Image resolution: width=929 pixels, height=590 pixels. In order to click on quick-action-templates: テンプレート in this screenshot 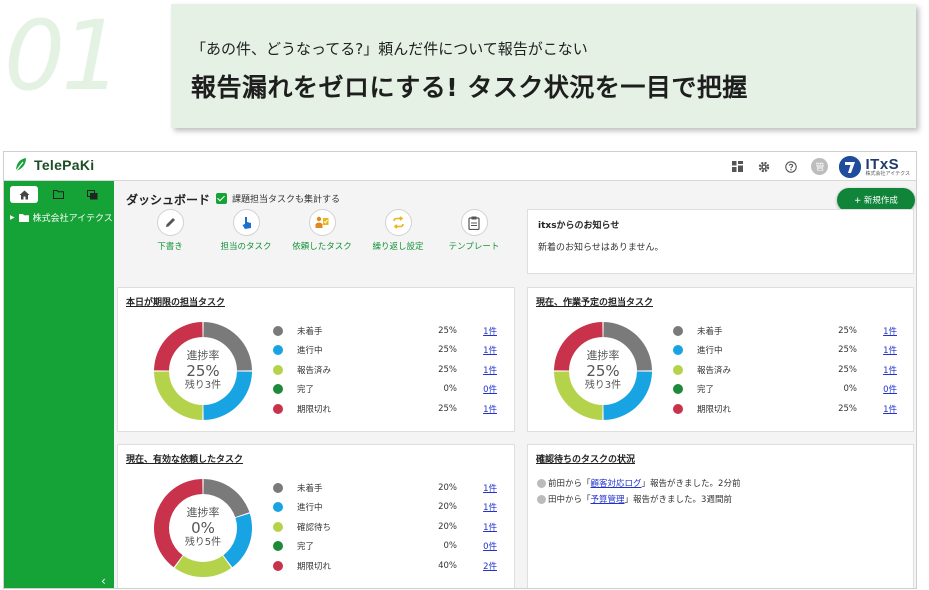, I will do `click(474, 230)`.